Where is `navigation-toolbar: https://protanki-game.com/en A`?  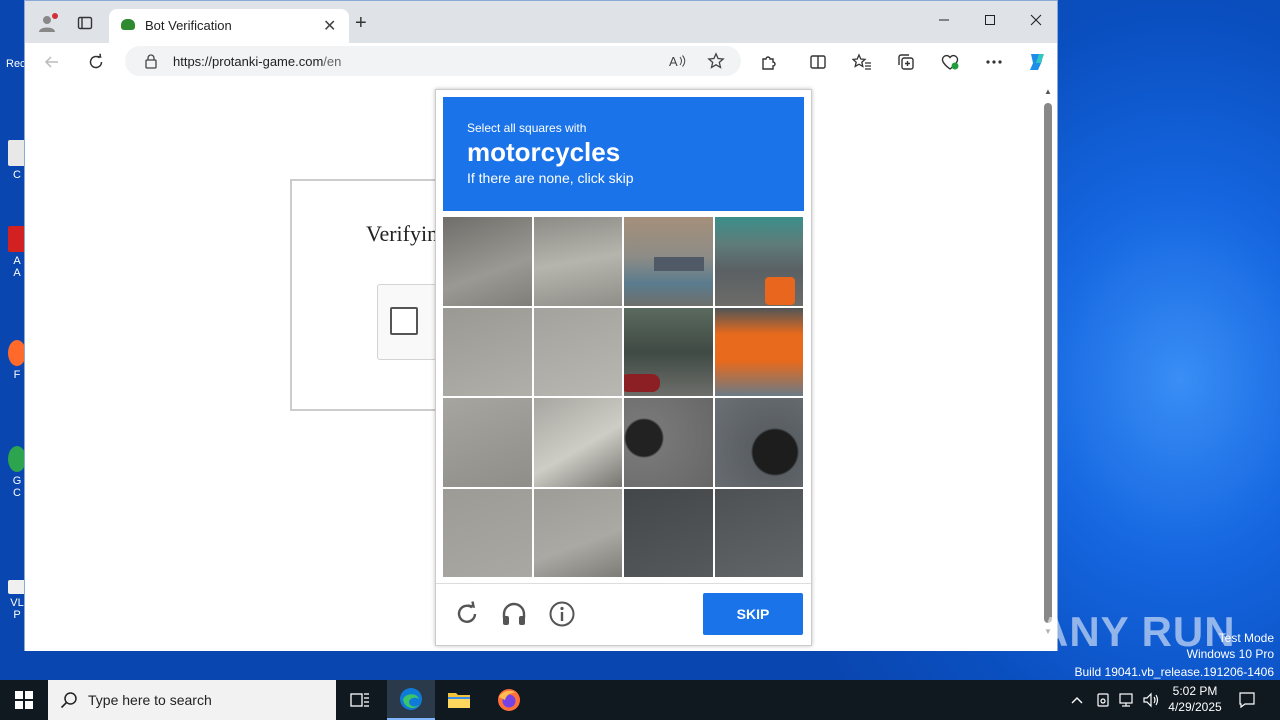
navigation-toolbar: https://protanki-game.com/en A is located at coordinates (541, 61).